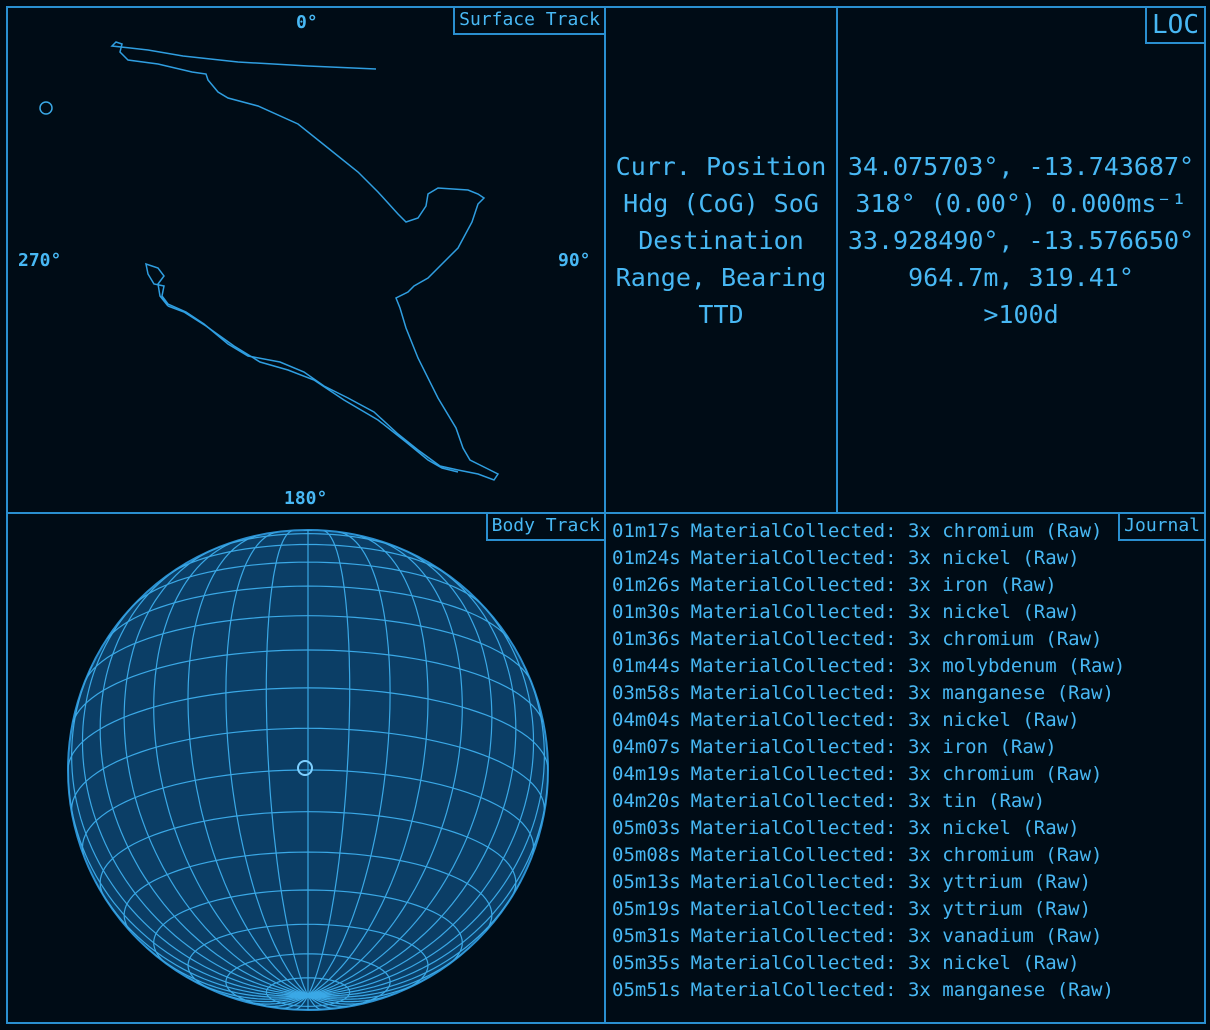 The width and height of the screenshot is (1210, 1030). I want to click on journal-entry-time: 05m51s, so click(646, 990).